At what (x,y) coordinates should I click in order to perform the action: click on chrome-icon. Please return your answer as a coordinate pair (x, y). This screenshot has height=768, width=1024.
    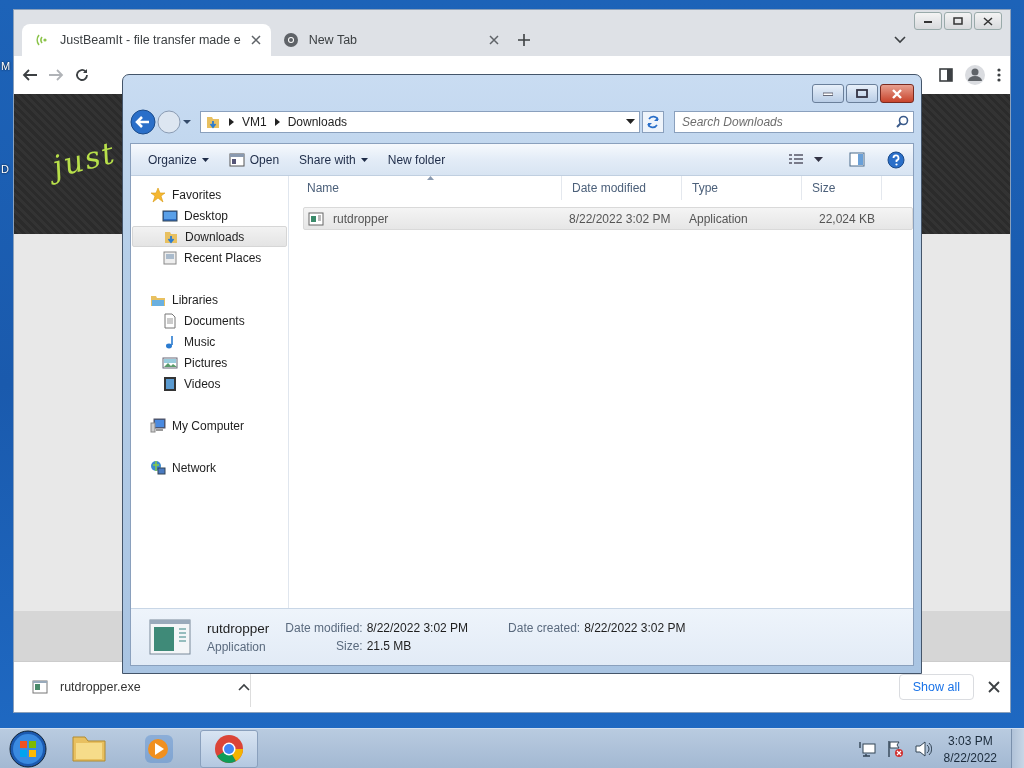
    Looking at the image, I should click on (290, 40).